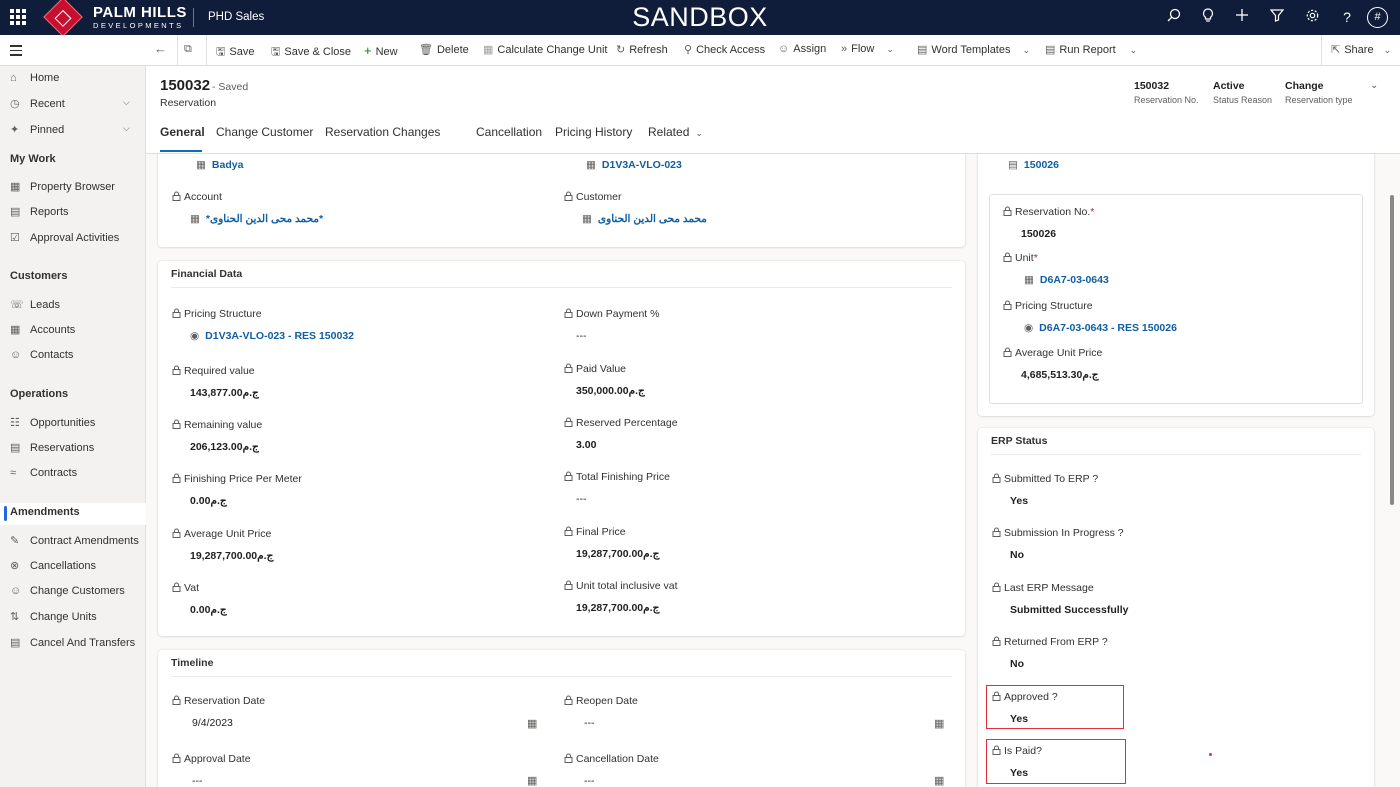  I want to click on sidebar-item-home: ⌂ Home, so click(34, 82).